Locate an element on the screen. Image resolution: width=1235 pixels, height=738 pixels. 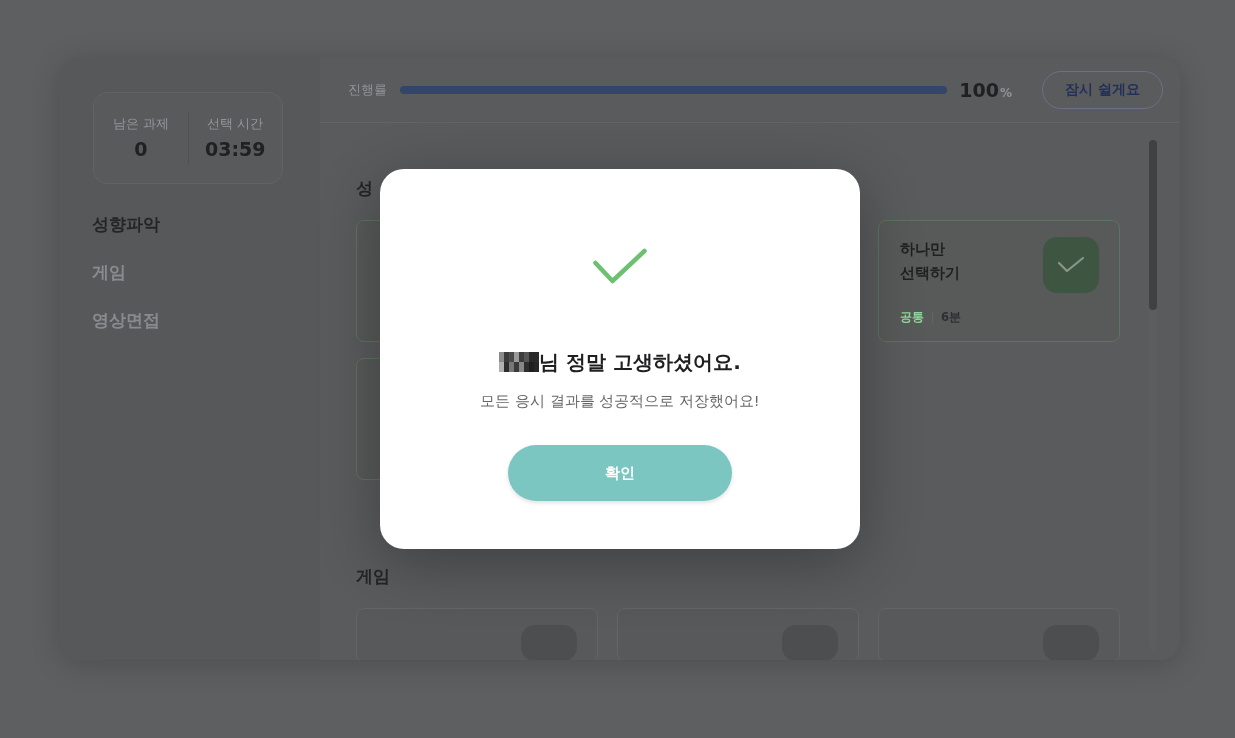
progress-unit: % is located at coordinates (1005, 93).